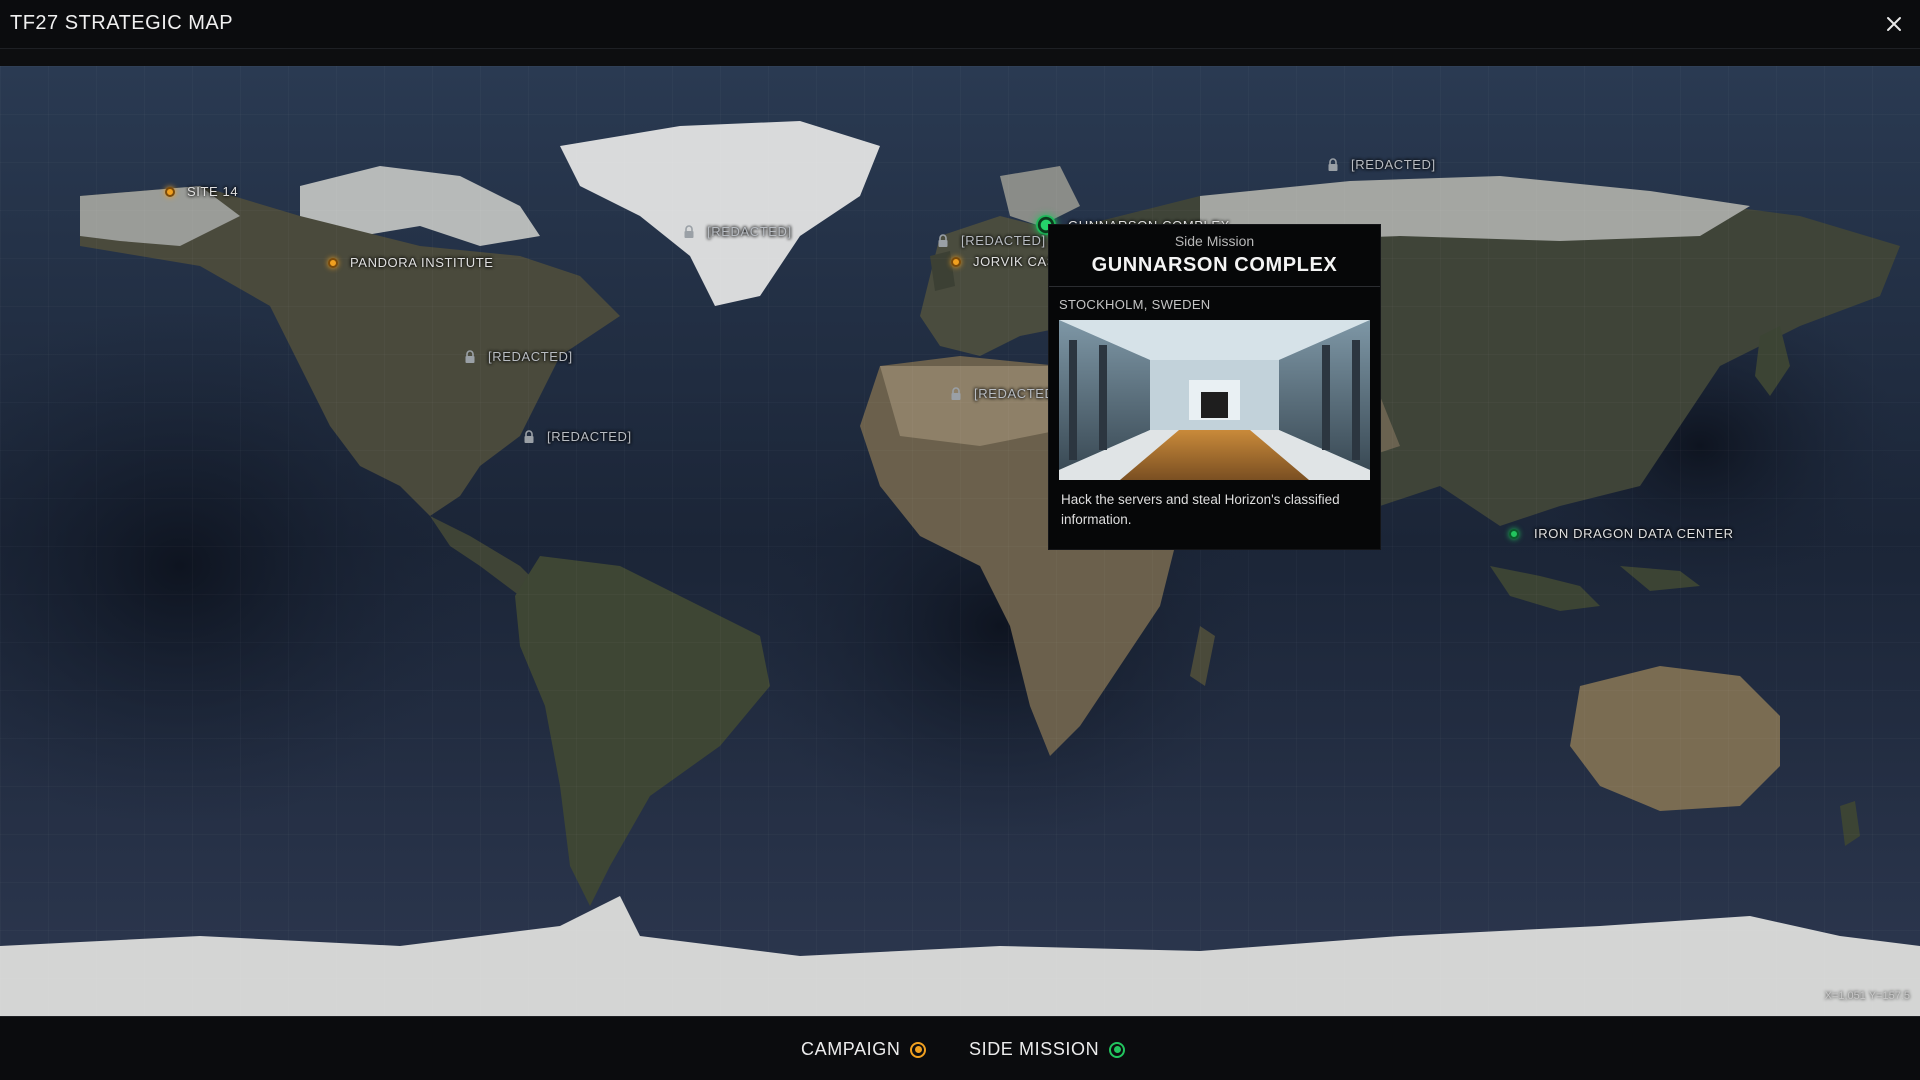  What do you see at coordinates (213, 191) in the screenshot?
I see `marker-label: SITE 14` at bounding box center [213, 191].